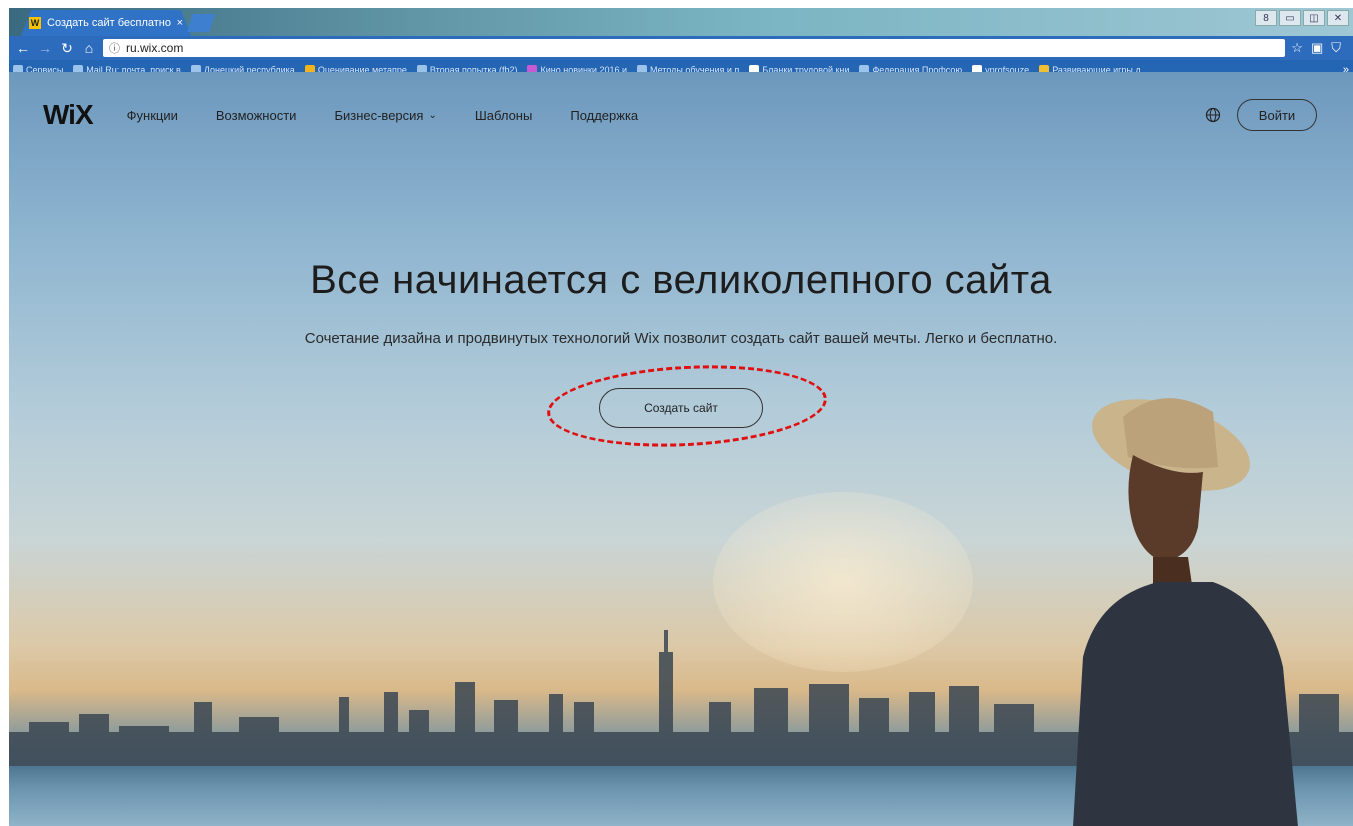  What do you see at coordinates (1317, 48) in the screenshot?
I see `extension-icon: ▣` at bounding box center [1317, 48].